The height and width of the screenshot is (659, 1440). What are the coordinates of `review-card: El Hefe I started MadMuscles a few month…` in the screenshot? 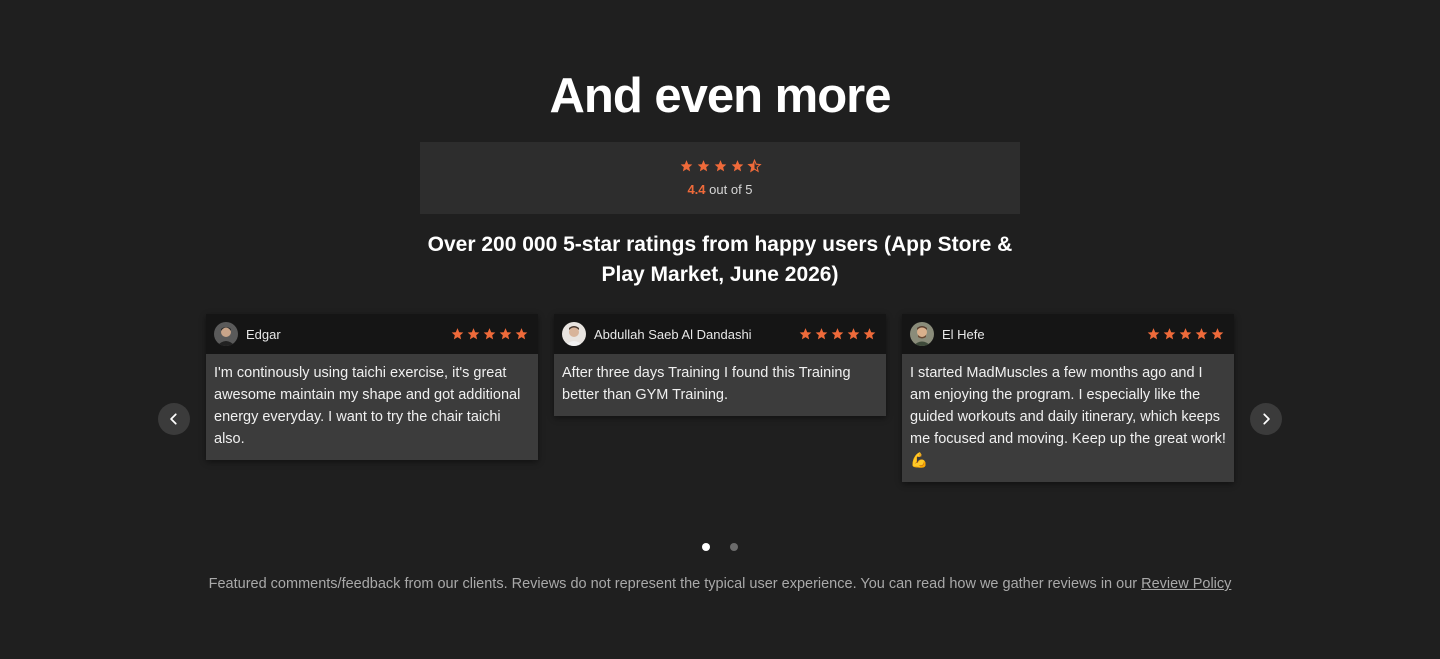 It's located at (1068, 398).